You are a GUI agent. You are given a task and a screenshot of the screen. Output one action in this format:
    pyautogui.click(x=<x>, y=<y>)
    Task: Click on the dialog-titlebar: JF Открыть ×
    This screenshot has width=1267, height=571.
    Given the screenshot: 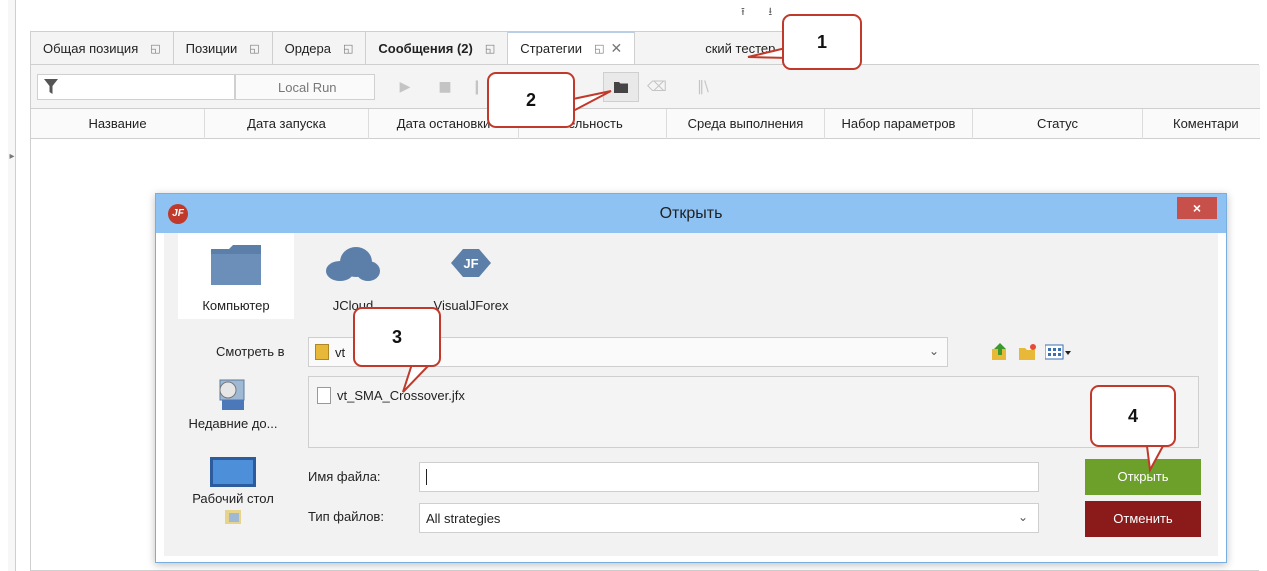 What is the action you would take?
    pyautogui.click(x=691, y=213)
    